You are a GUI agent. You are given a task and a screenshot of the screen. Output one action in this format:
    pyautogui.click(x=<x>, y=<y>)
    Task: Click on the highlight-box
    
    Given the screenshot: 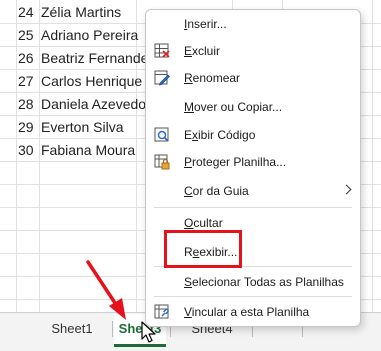 What is the action you would take?
    pyautogui.click(x=203, y=249)
    